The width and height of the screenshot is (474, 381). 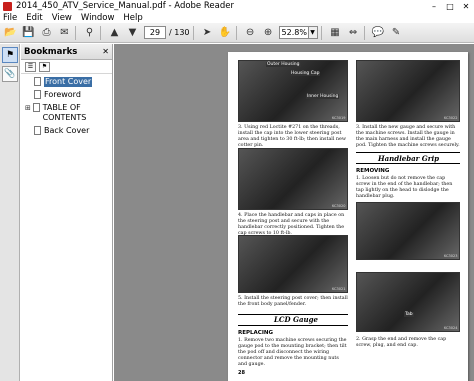 I want to click on minimize-button: –, so click(x=434, y=6).